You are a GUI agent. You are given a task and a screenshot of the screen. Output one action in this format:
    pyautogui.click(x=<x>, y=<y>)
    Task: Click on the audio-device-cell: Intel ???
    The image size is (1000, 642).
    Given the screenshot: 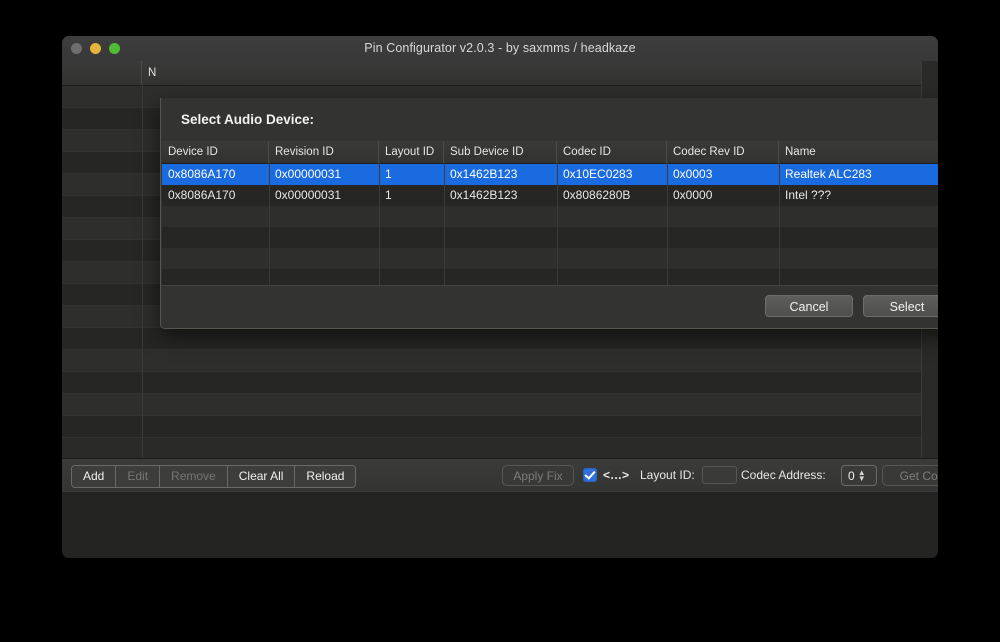 What is the action you would take?
    pyautogui.click(x=808, y=195)
    